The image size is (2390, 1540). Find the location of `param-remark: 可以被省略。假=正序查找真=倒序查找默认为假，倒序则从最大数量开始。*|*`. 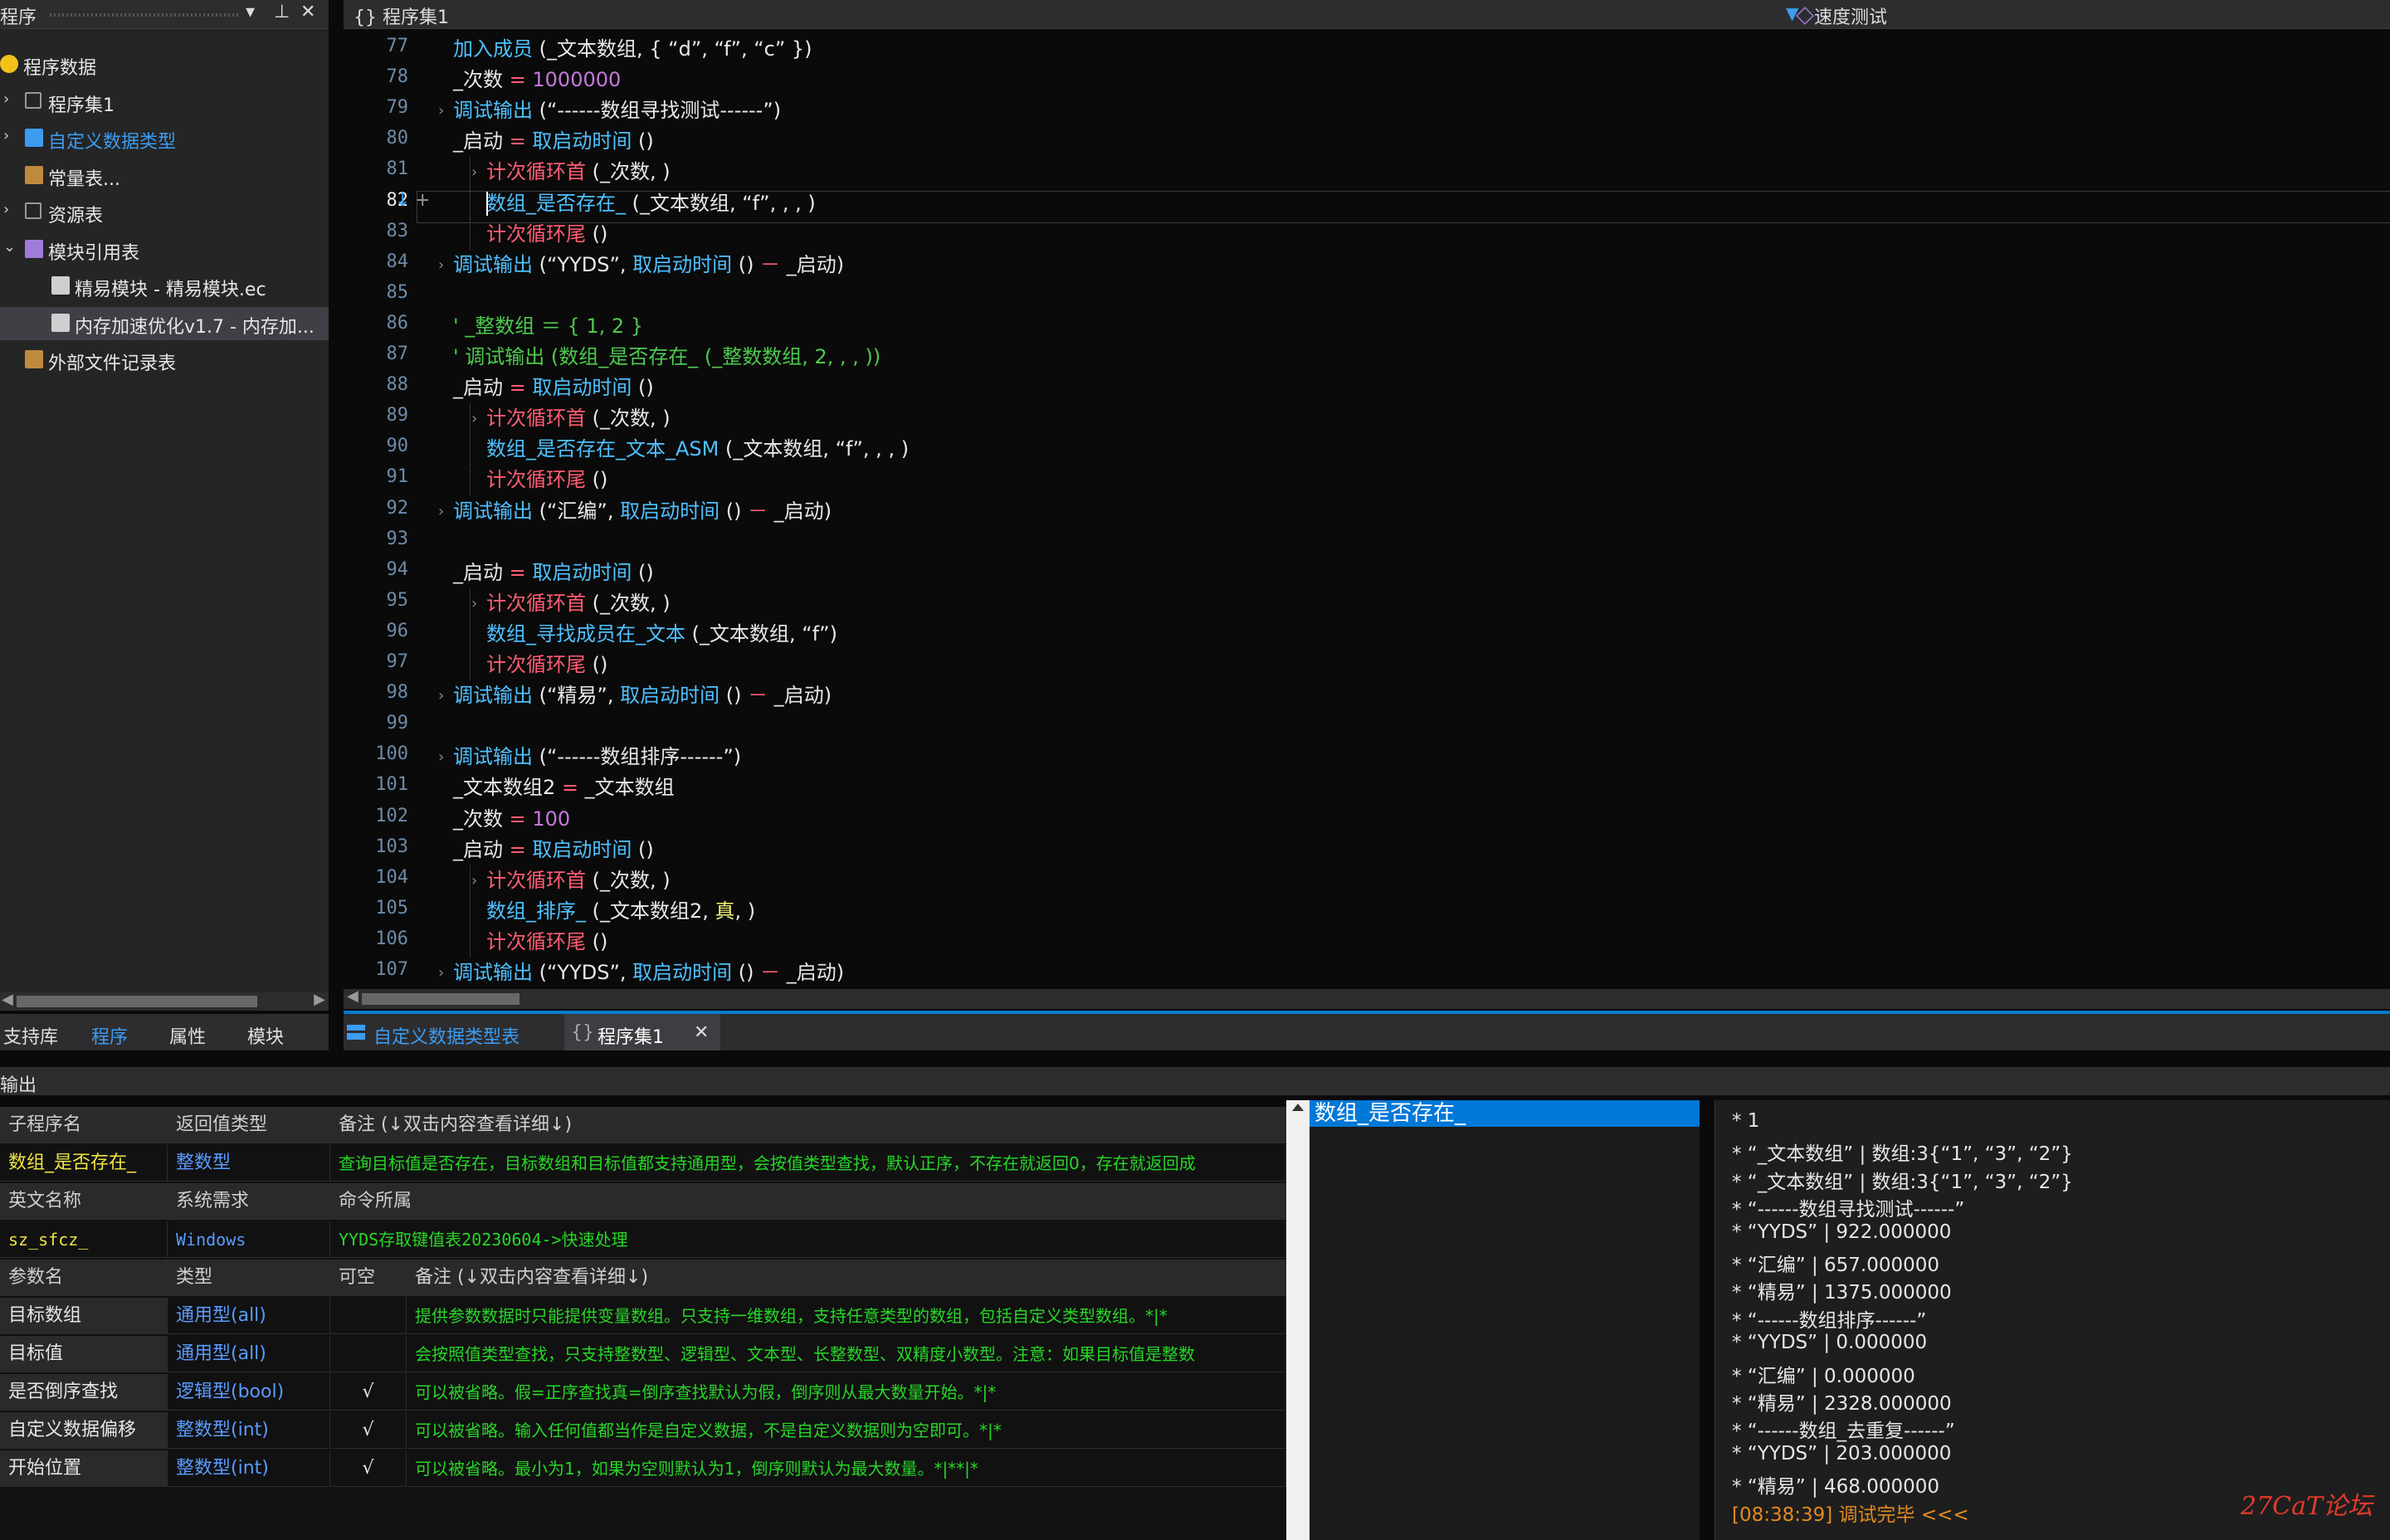

param-remark: 可以被省略。假=正序查找真=倒序查找默认为假，倒序则从最大数量开始。*|* is located at coordinates (846, 1392).